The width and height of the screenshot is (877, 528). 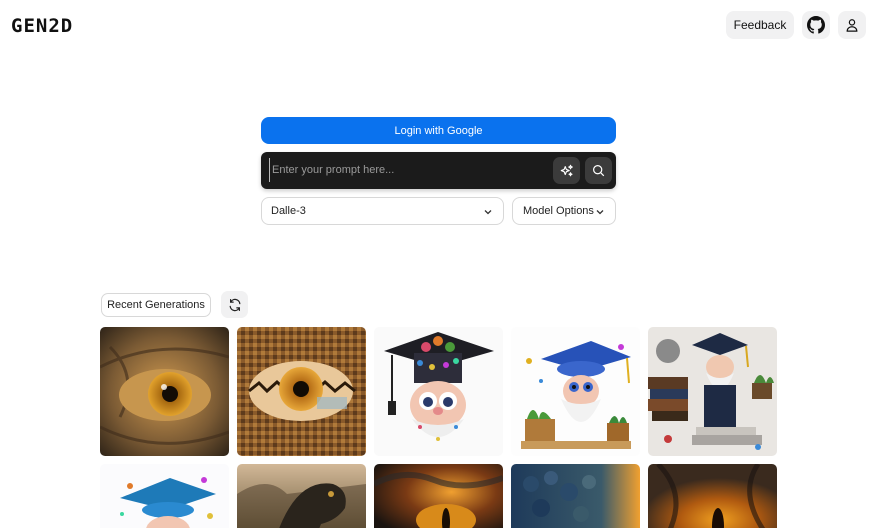 I want to click on generated-image-gnome, so click(x=164, y=496).